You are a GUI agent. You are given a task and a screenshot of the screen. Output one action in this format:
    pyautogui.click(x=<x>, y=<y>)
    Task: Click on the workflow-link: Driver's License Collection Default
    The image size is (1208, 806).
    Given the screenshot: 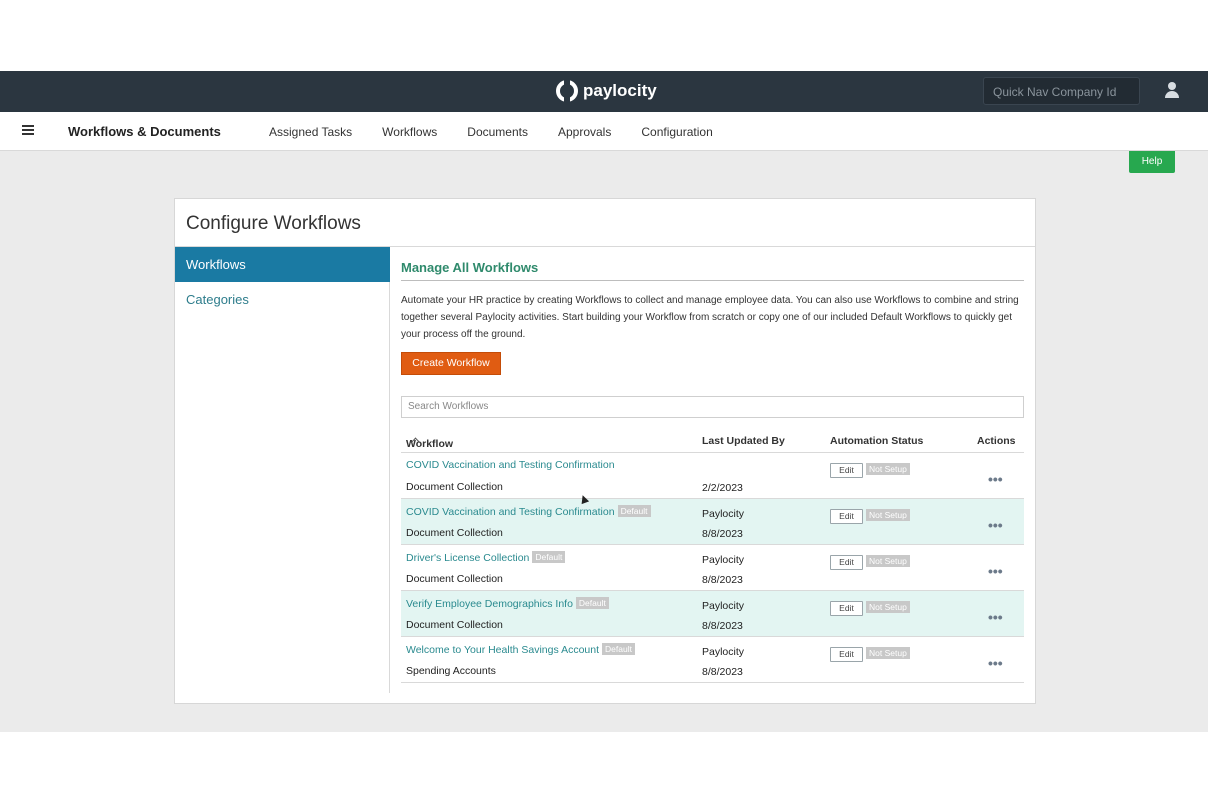 What is the action you would take?
    pyautogui.click(x=486, y=557)
    